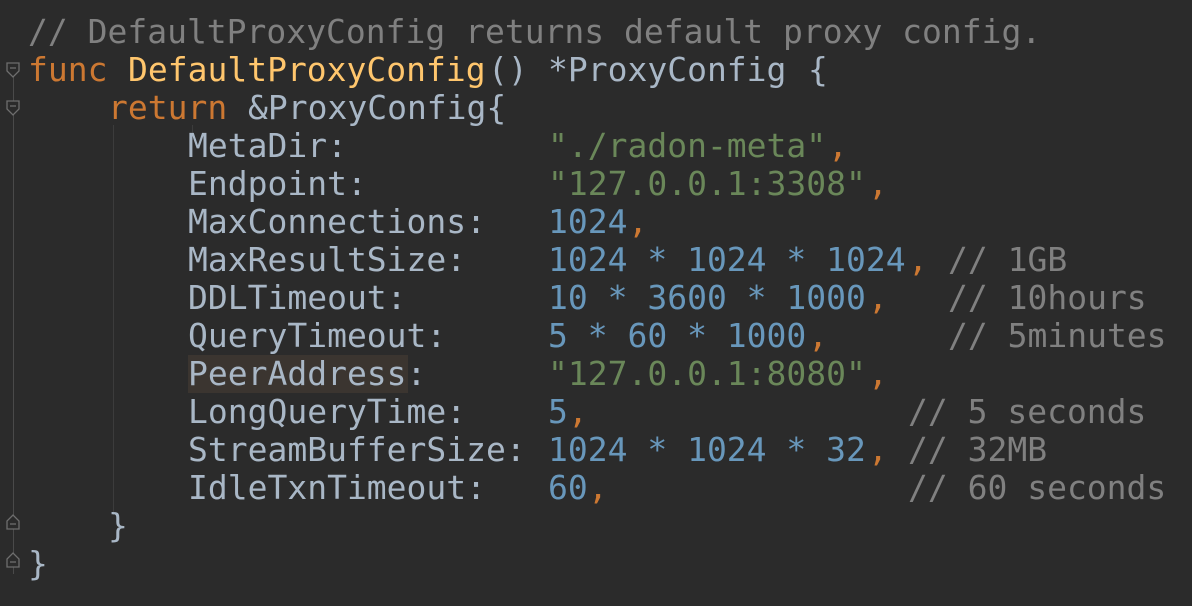 The width and height of the screenshot is (1192, 606). I want to click on field-name: MaxResultSize:, so click(327, 259).